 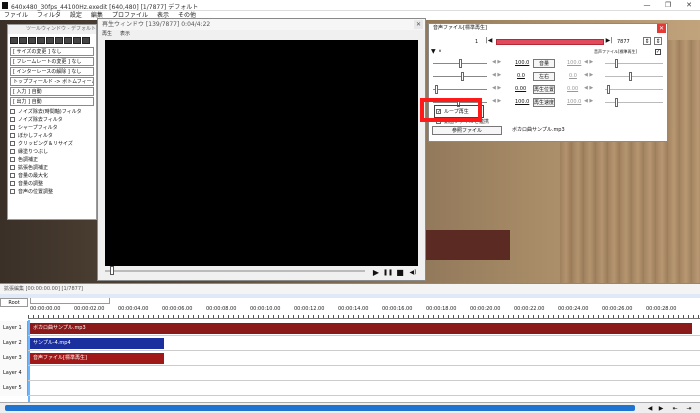 What do you see at coordinates (658, 41) in the screenshot?
I see `scroll-icon-2: ⇕` at bounding box center [658, 41].